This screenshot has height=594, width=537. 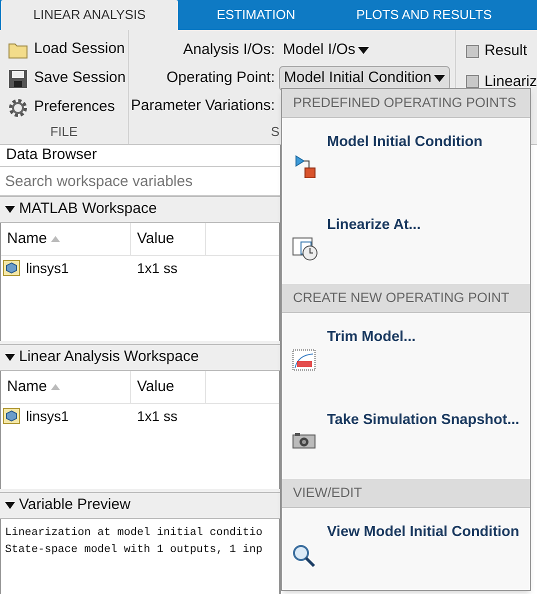 I want to click on ribbon-button: Preferences, so click(x=68, y=107).